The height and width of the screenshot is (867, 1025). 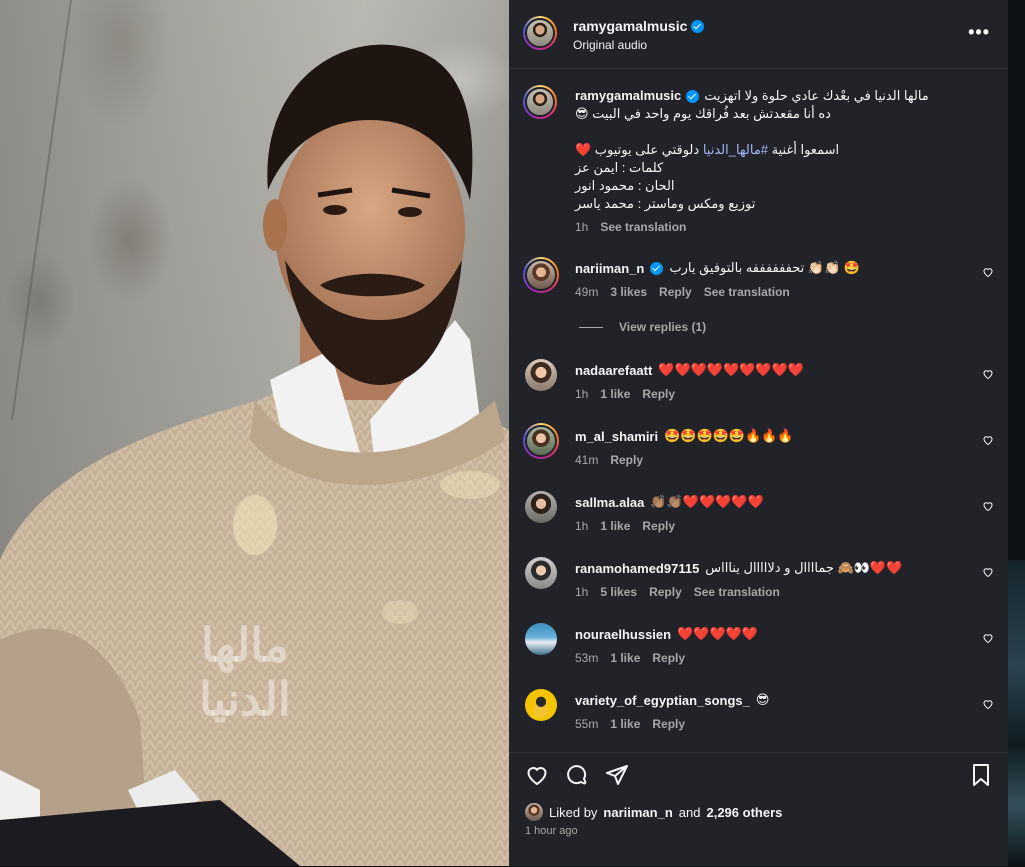 I want to click on comment-text: 🤩🤩🤩🤩🤩🔥🔥🔥, so click(x=729, y=435).